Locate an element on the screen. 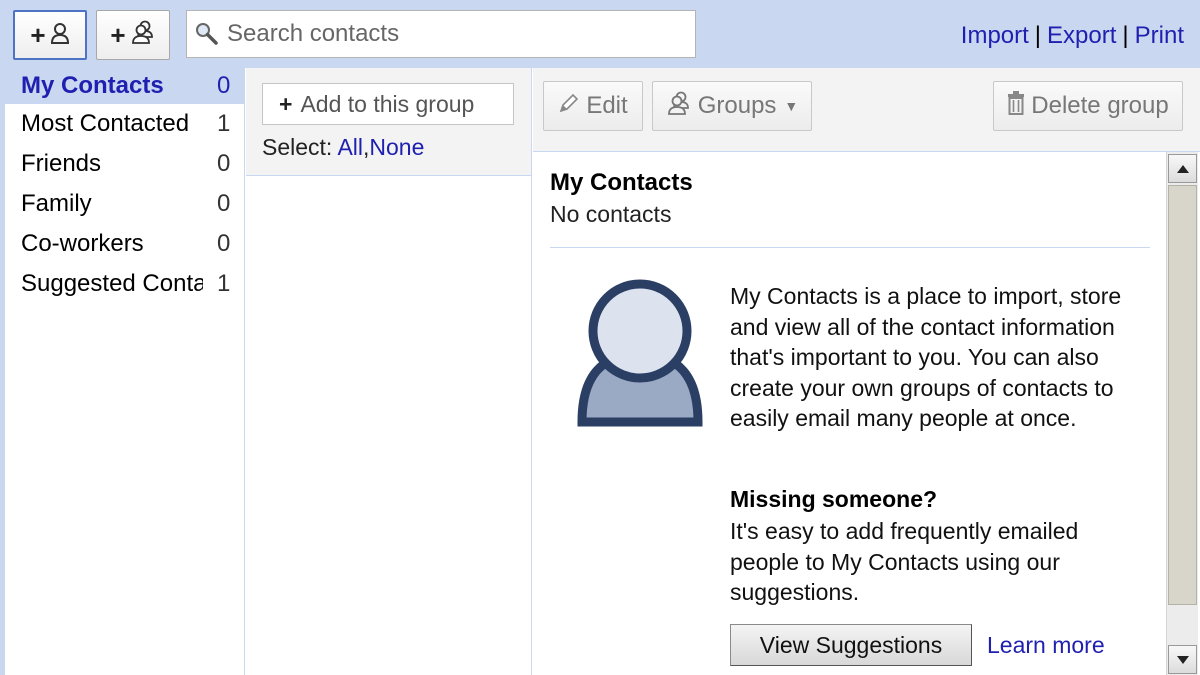 Image resolution: width=1200 pixels, height=675 pixels. group-item-suggested-contacts: Suggested Contacts 1 is located at coordinates (124, 284).